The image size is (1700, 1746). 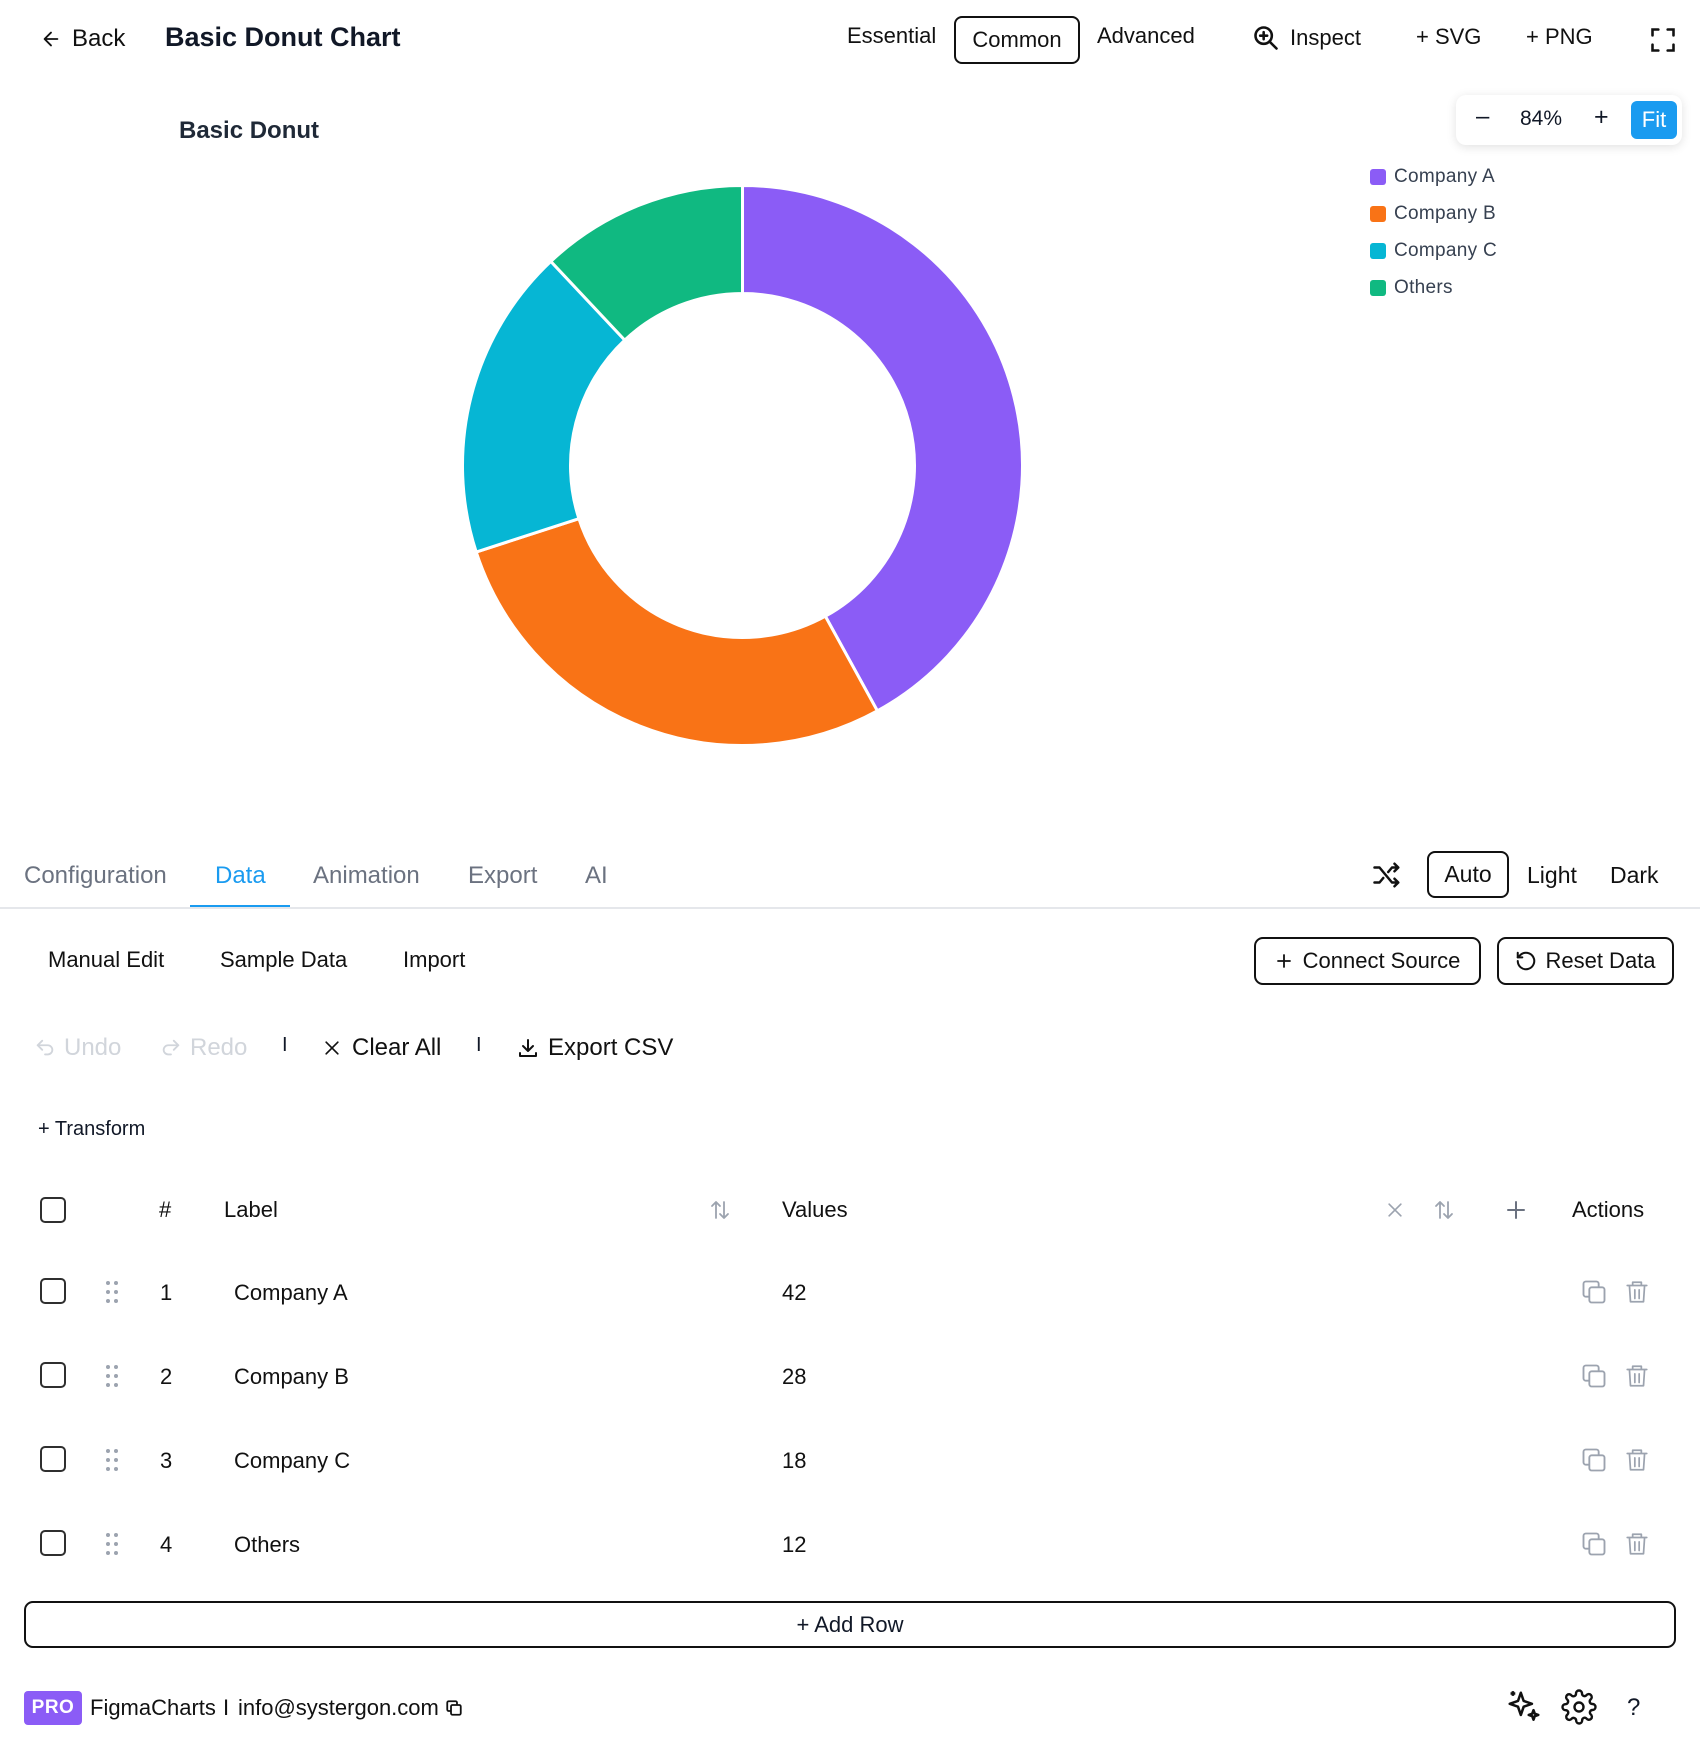 What do you see at coordinates (1468, 874) in the screenshot?
I see `theme-auto: Auto` at bounding box center [1468, 874].